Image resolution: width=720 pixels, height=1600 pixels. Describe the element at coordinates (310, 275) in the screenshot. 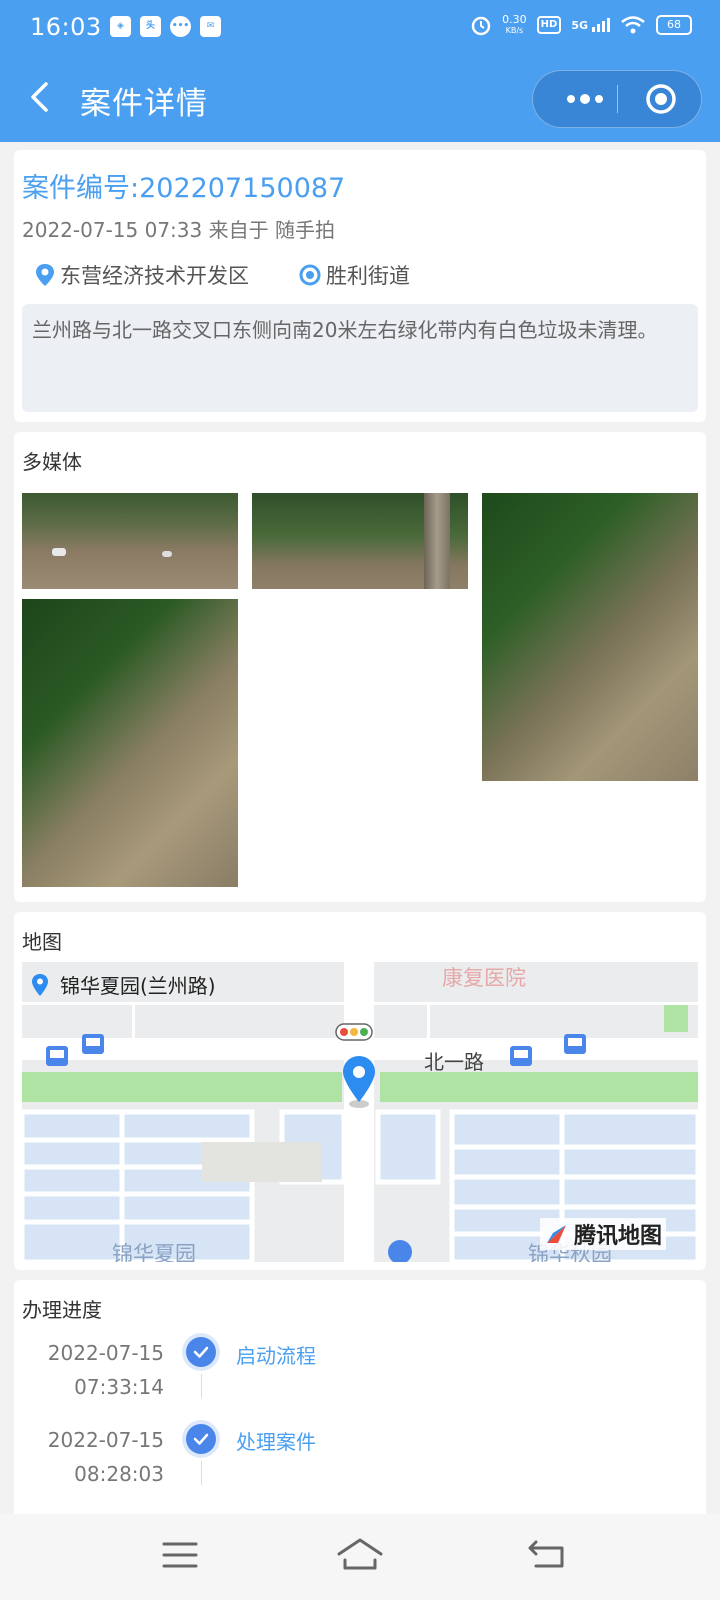

I see `target-location-icon` at that location.